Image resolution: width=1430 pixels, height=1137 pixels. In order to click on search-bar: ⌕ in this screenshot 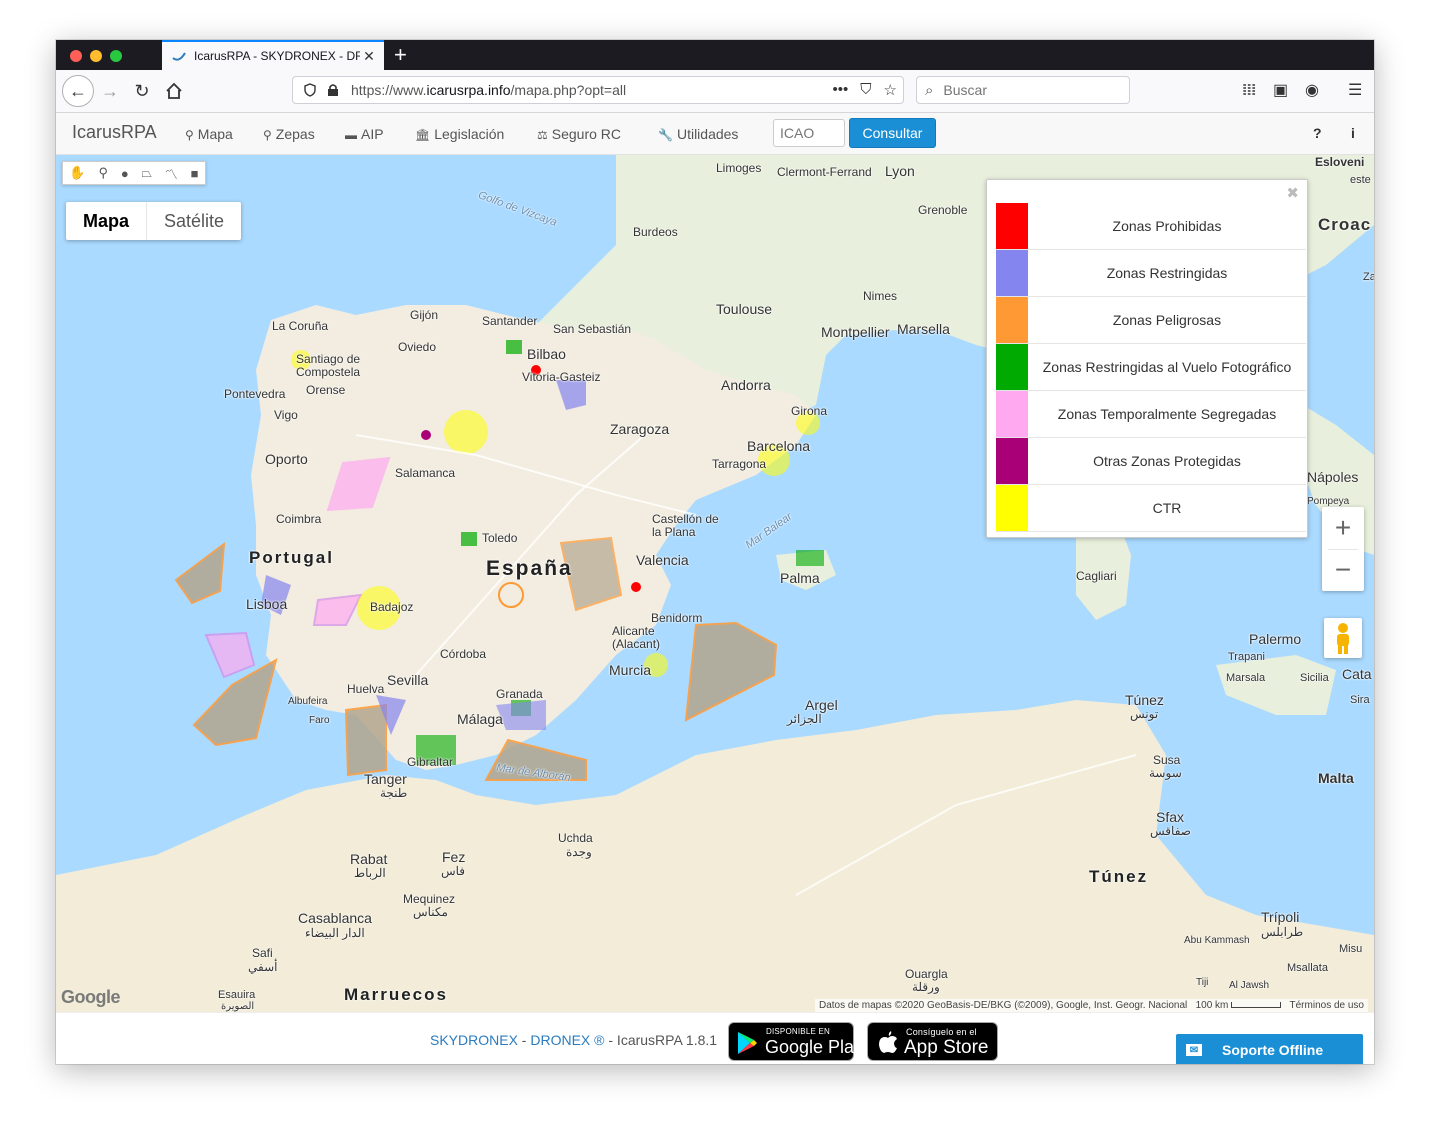, I will do `click(1023, 90)`.